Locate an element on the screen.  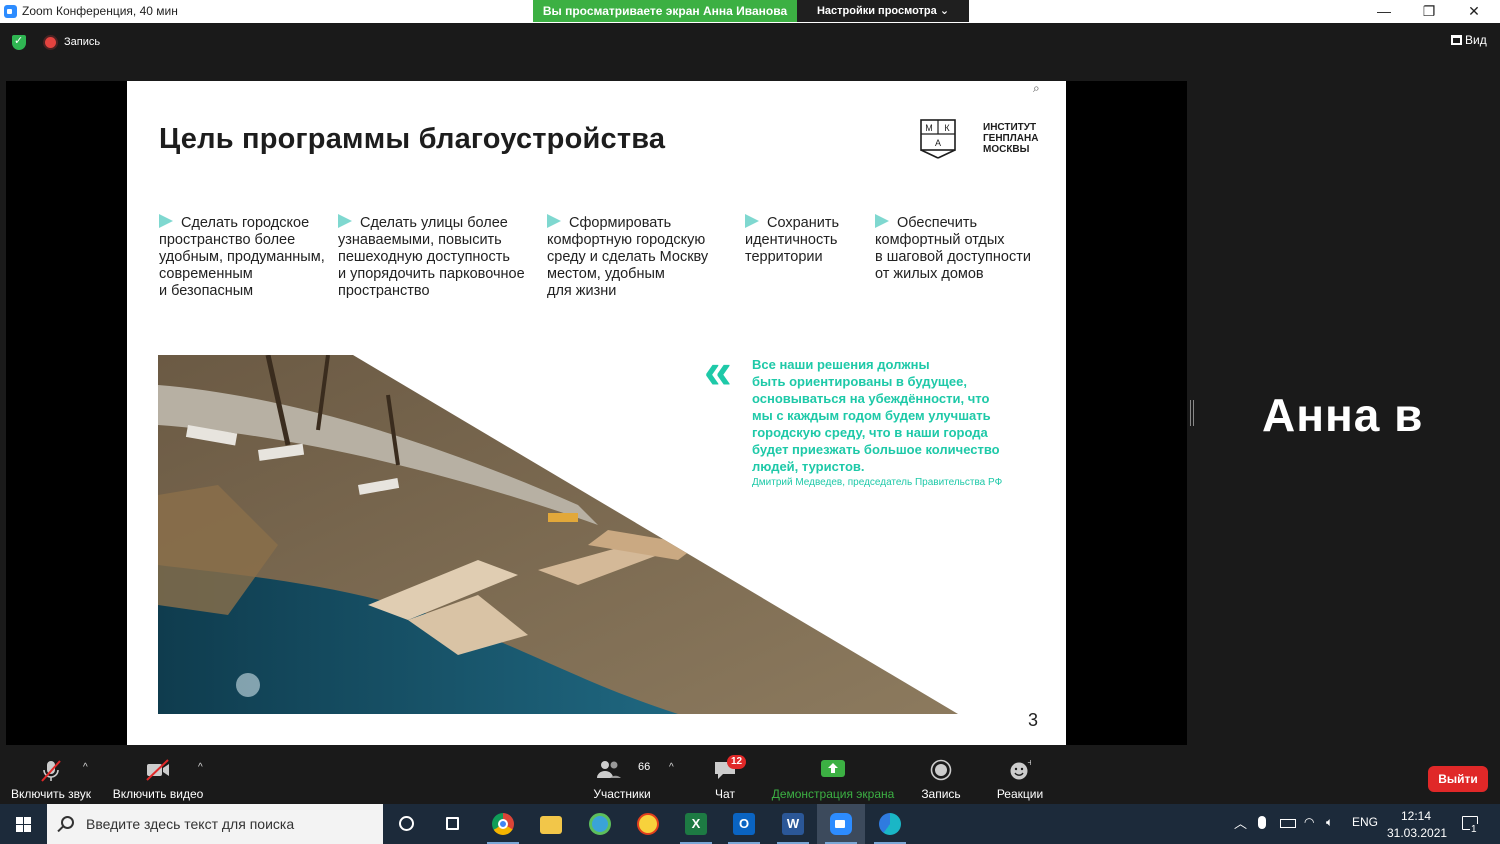
zoom-camera-glyph is located at coordinates (840, 824).